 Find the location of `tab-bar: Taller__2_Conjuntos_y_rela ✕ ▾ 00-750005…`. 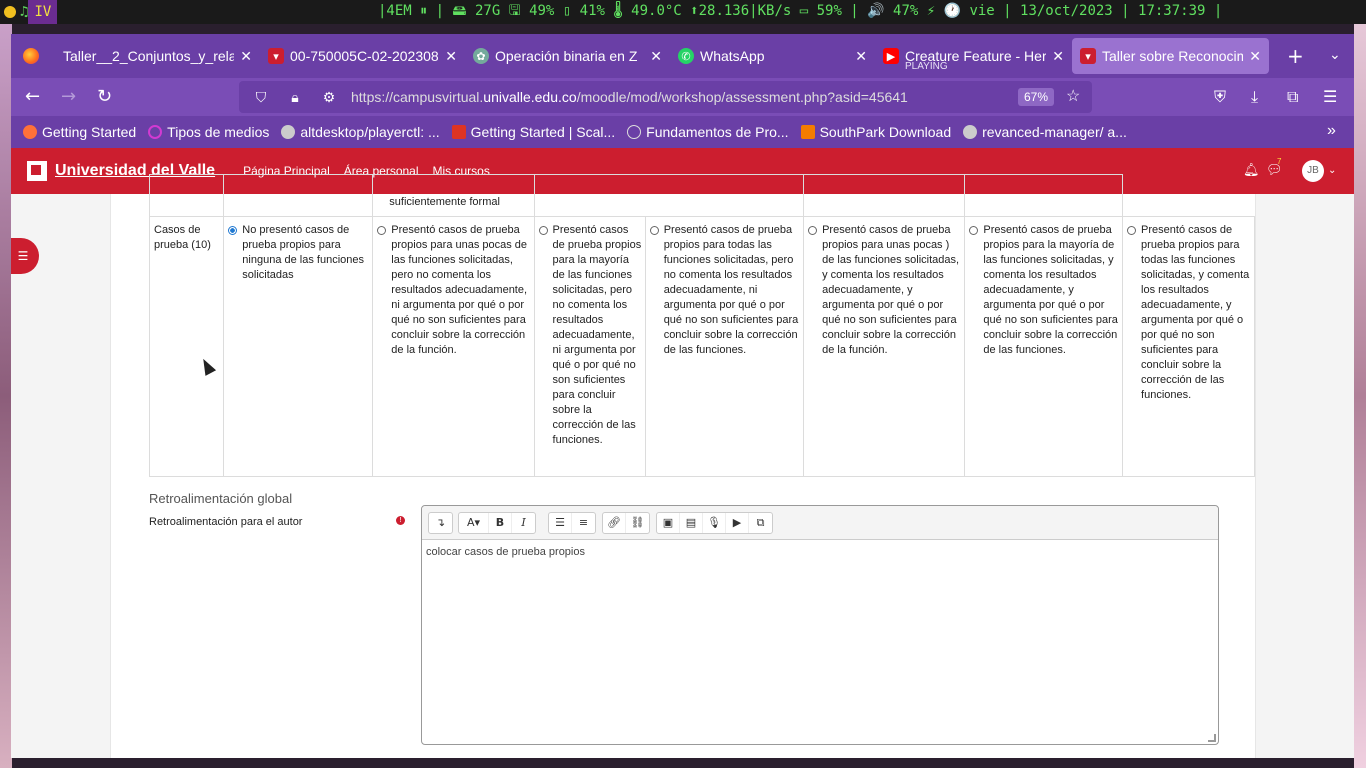

tab-bar: Taller__2_Conjuntos_y_rela ✕ ▾ 00-750005… is located at coordinates (682, 56).